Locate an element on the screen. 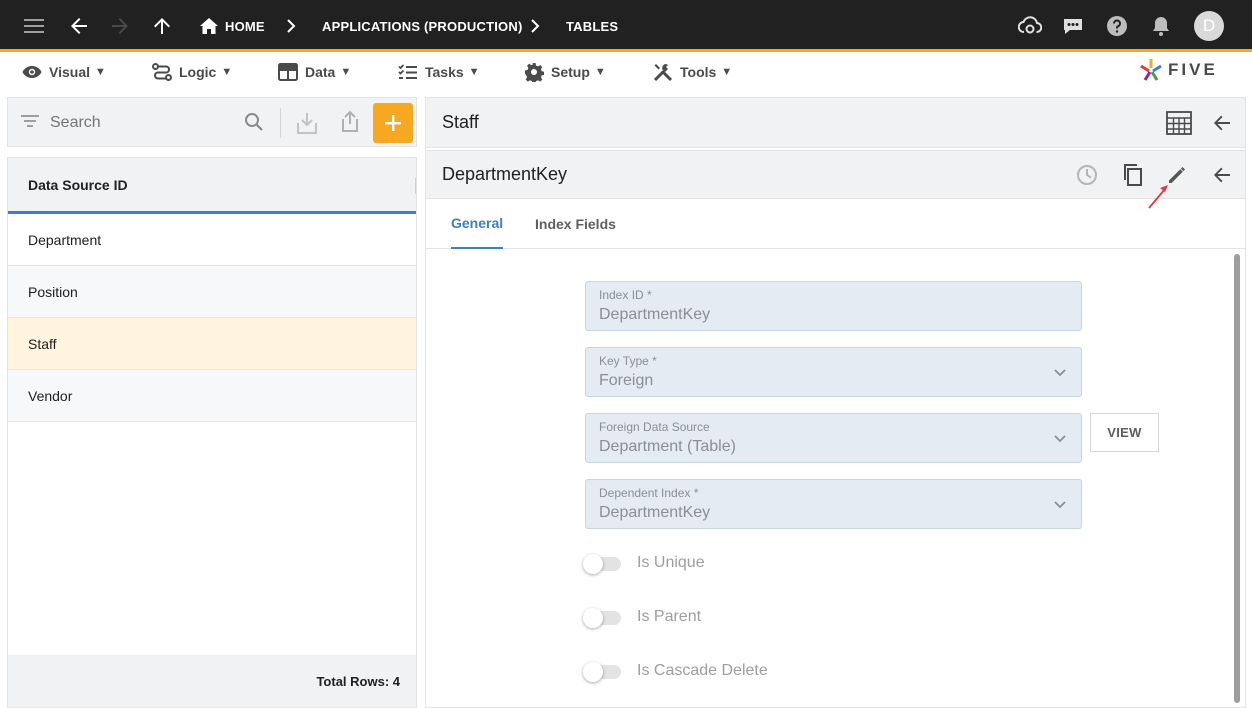  menu-icon is located at coordinates (35, 26).